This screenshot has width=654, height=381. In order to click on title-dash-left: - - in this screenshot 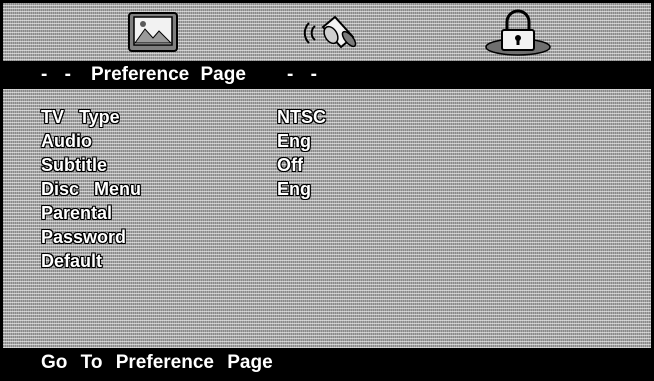, I will do `click(59, 74)`.